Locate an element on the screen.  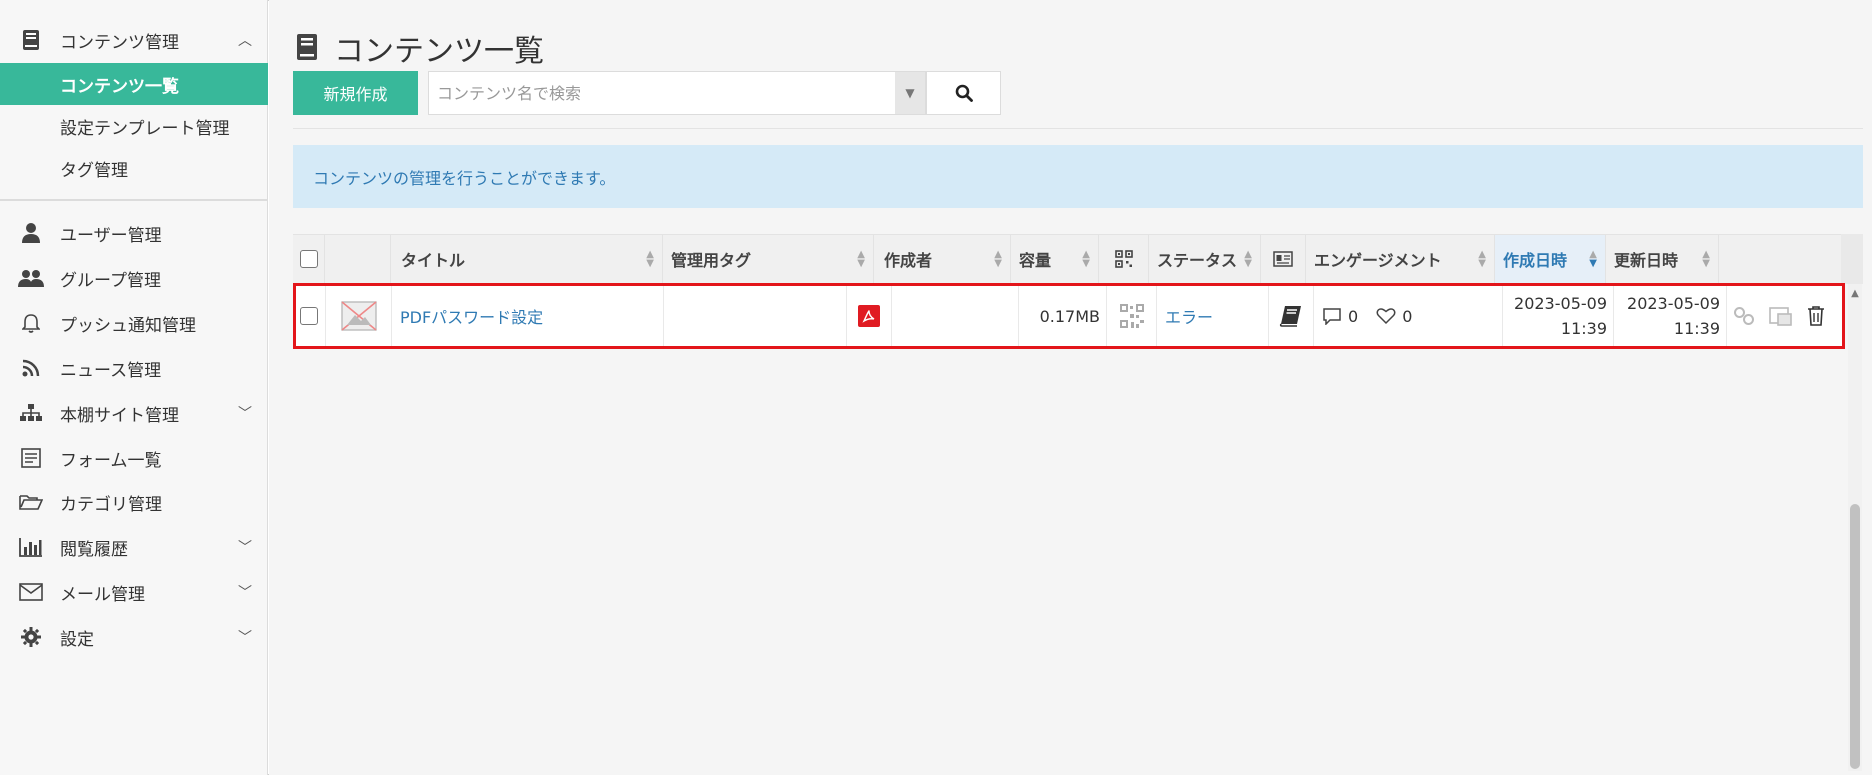
updated-date: 2023-05-09 is located at coordinates (1673, 303).